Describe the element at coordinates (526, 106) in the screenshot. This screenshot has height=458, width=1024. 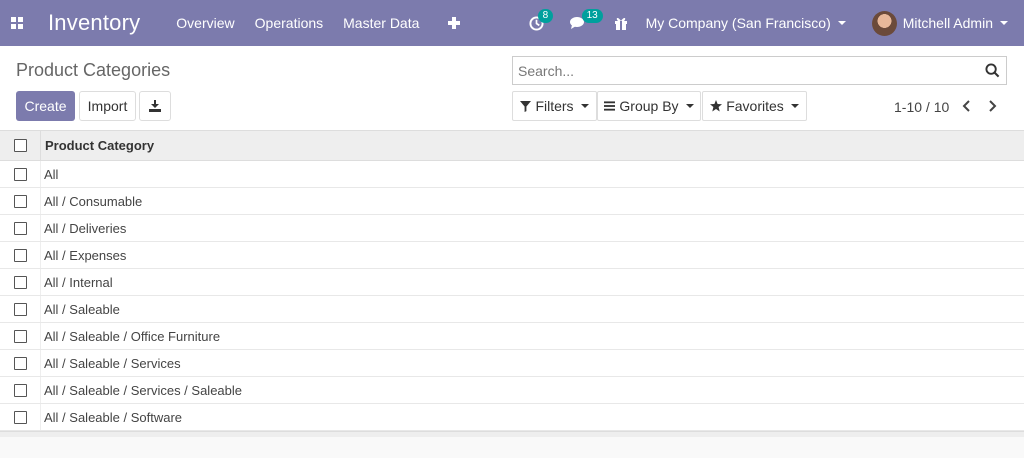
I see `filter-icon` at that location.